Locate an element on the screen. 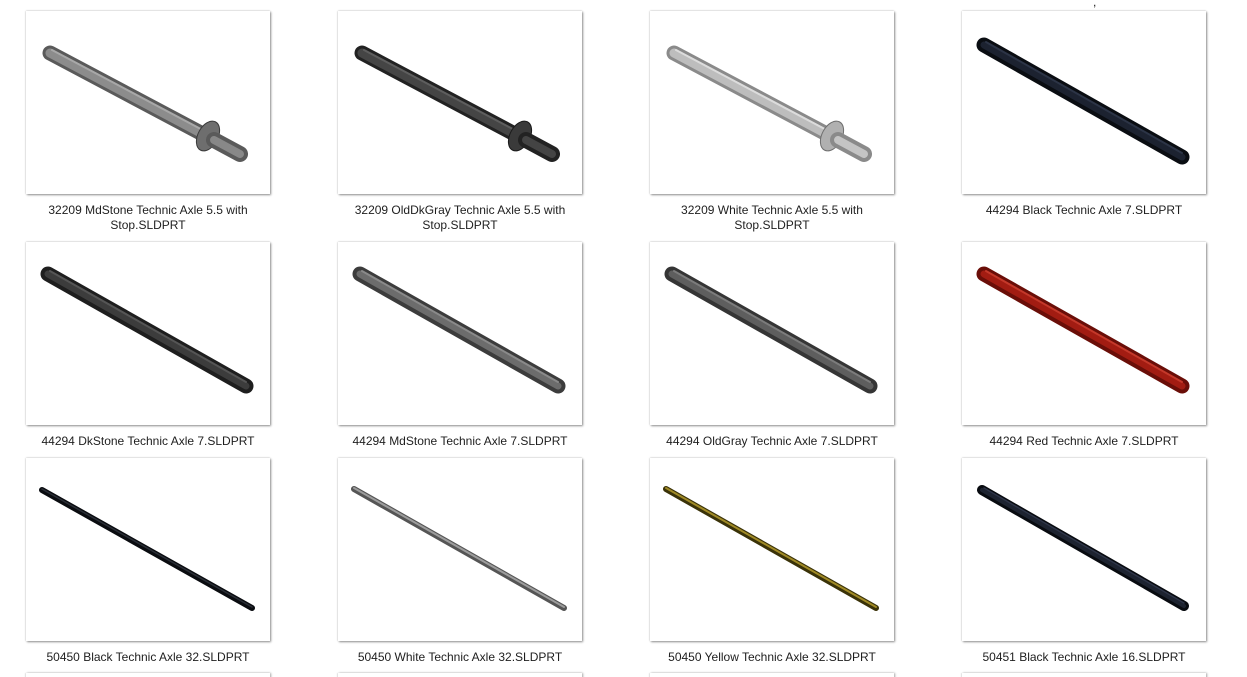  file-item: 50450 White Technic Axle 32.SLDPRT is located at coordinates (460, 561).